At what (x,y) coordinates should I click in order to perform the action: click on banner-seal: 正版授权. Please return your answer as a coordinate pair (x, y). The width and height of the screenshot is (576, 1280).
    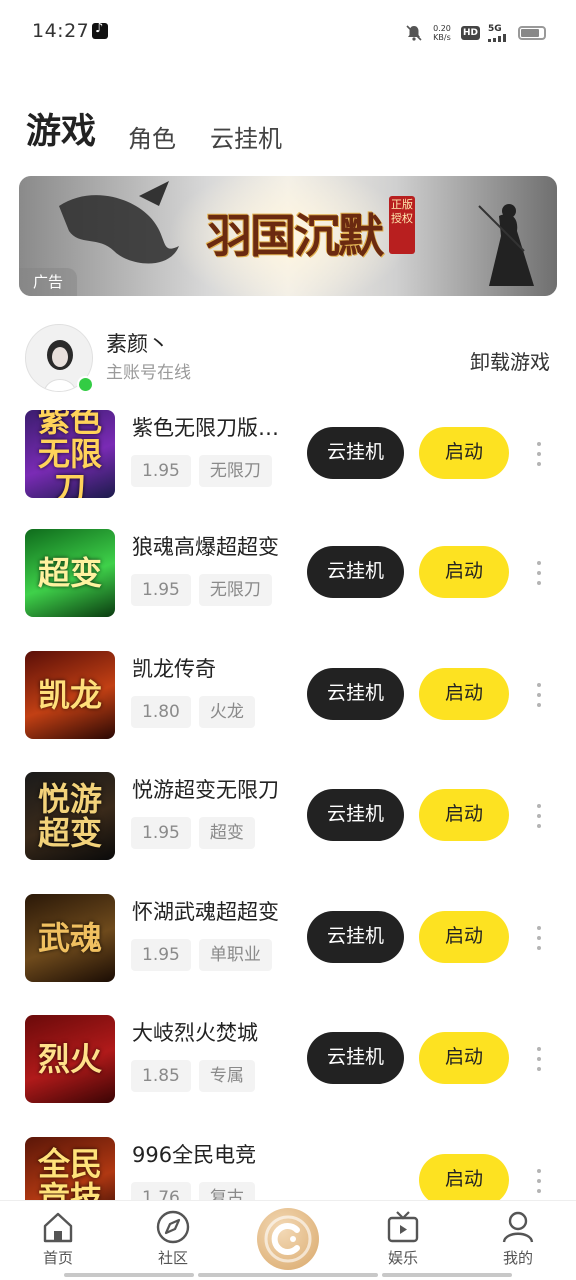
    Looking at the image, I should click on (402, 225).